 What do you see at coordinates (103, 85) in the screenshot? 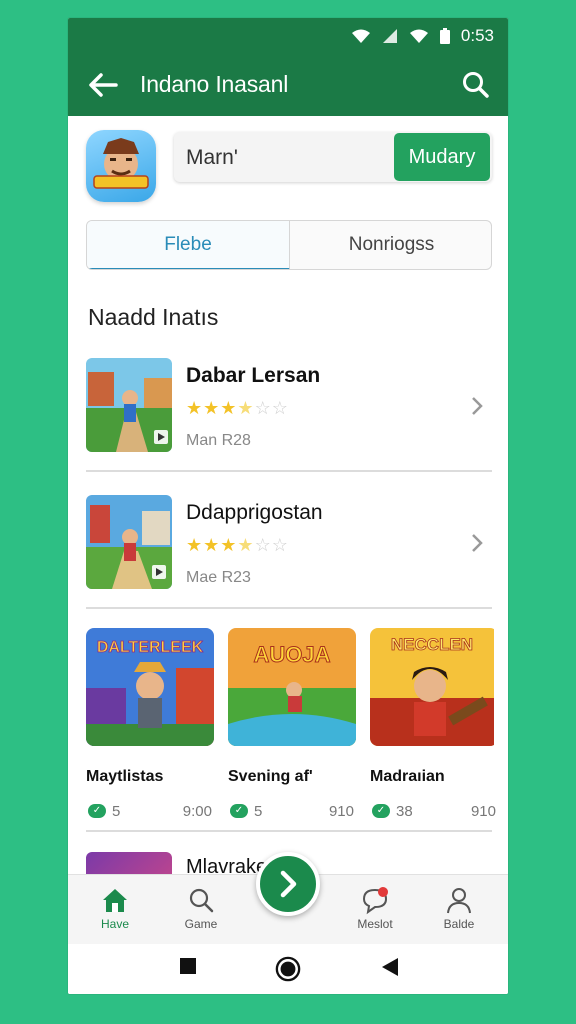
I see `back-arrow-icon` at bounding box center [103, 85].